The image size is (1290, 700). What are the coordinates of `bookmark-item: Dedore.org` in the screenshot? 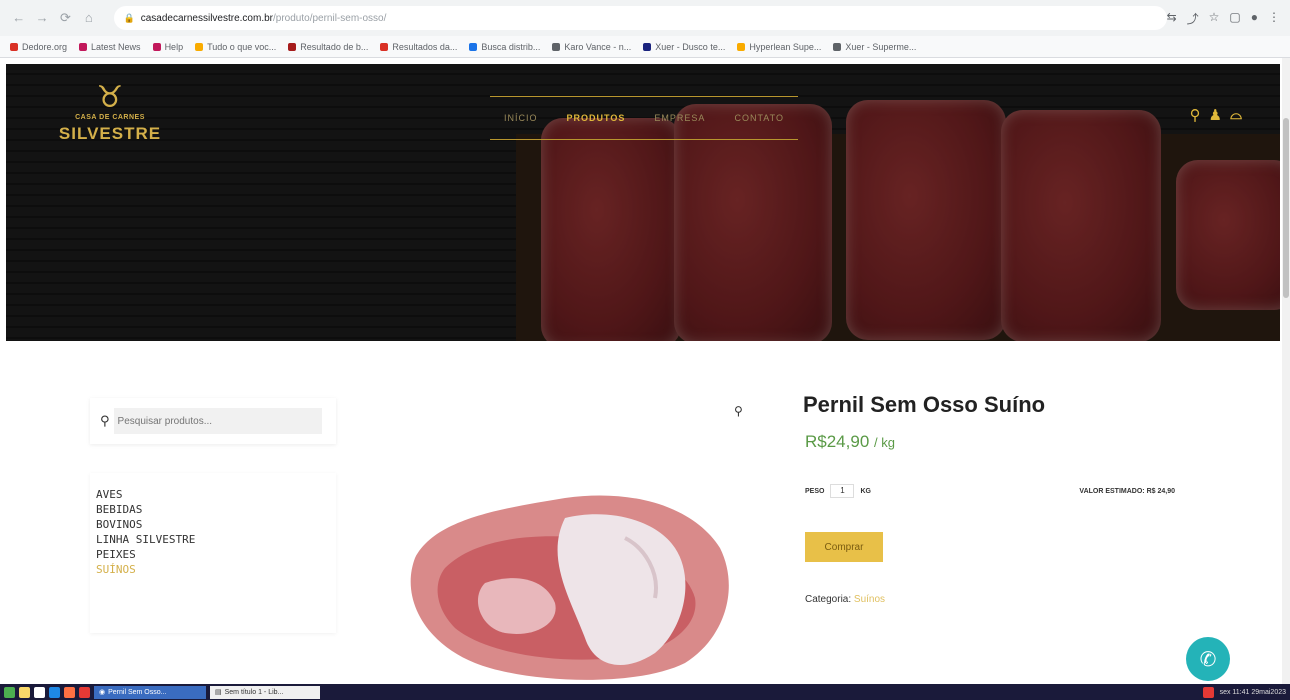 It's located at (38, 47).